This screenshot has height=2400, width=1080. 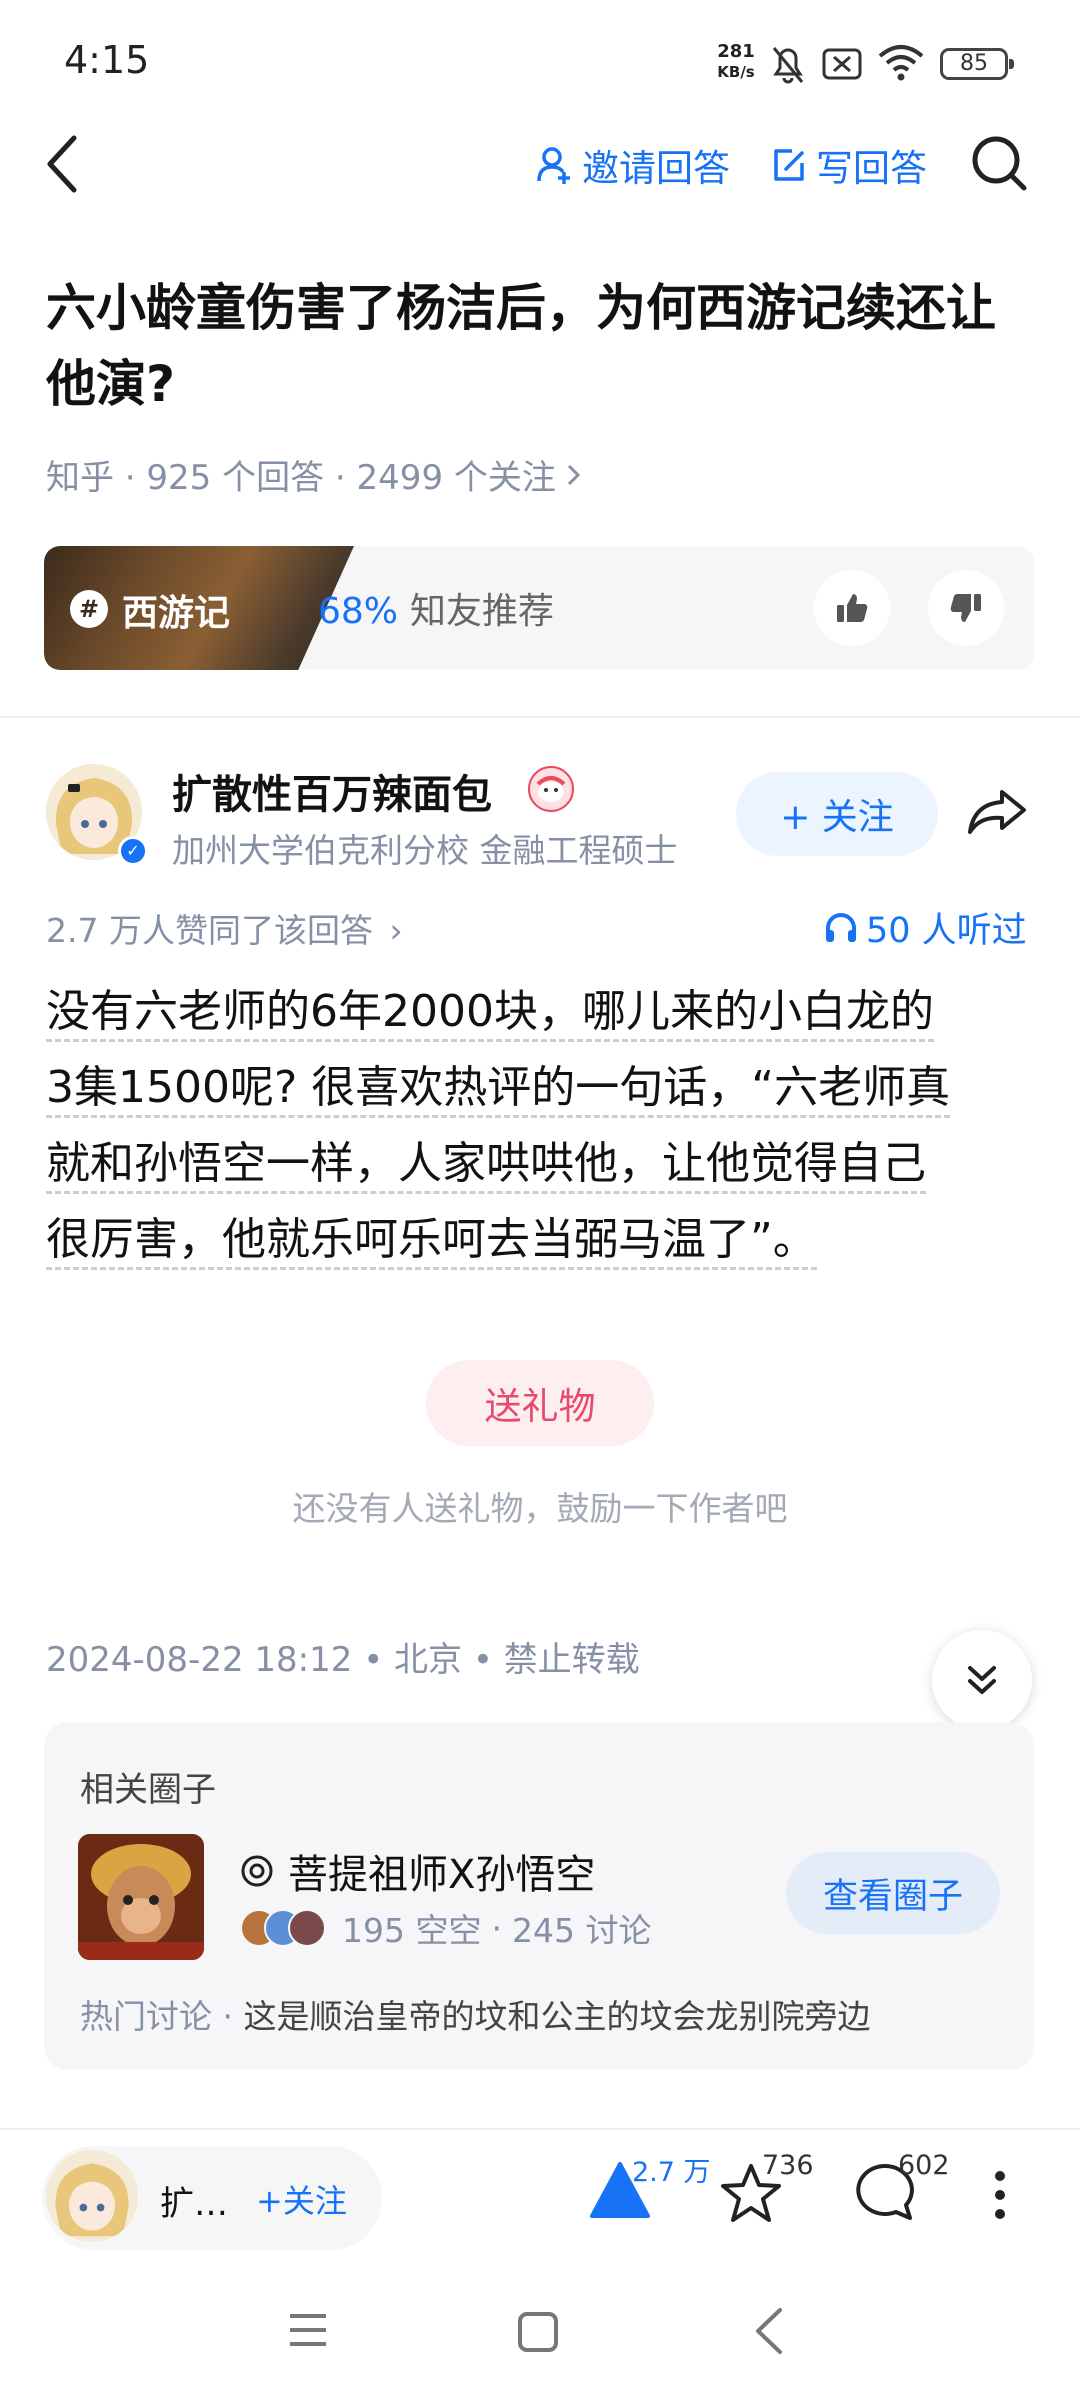 I want to click on agree-count-text: 2.7 万人赞同了该回答, so click(x=209, y=930).